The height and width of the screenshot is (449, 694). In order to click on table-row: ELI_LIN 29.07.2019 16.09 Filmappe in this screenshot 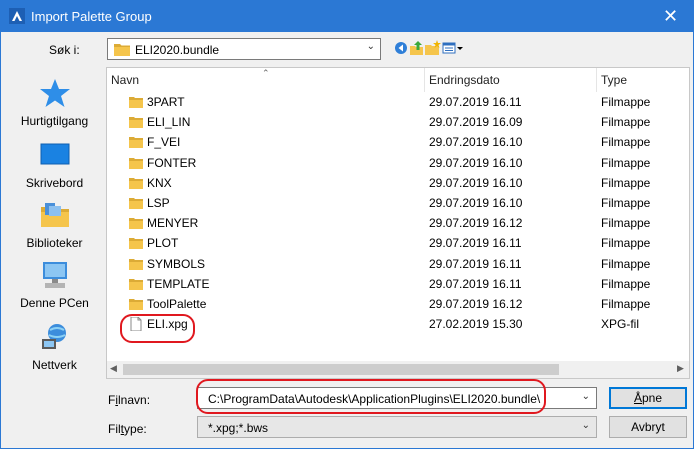, I will do `click(398, 123)`.